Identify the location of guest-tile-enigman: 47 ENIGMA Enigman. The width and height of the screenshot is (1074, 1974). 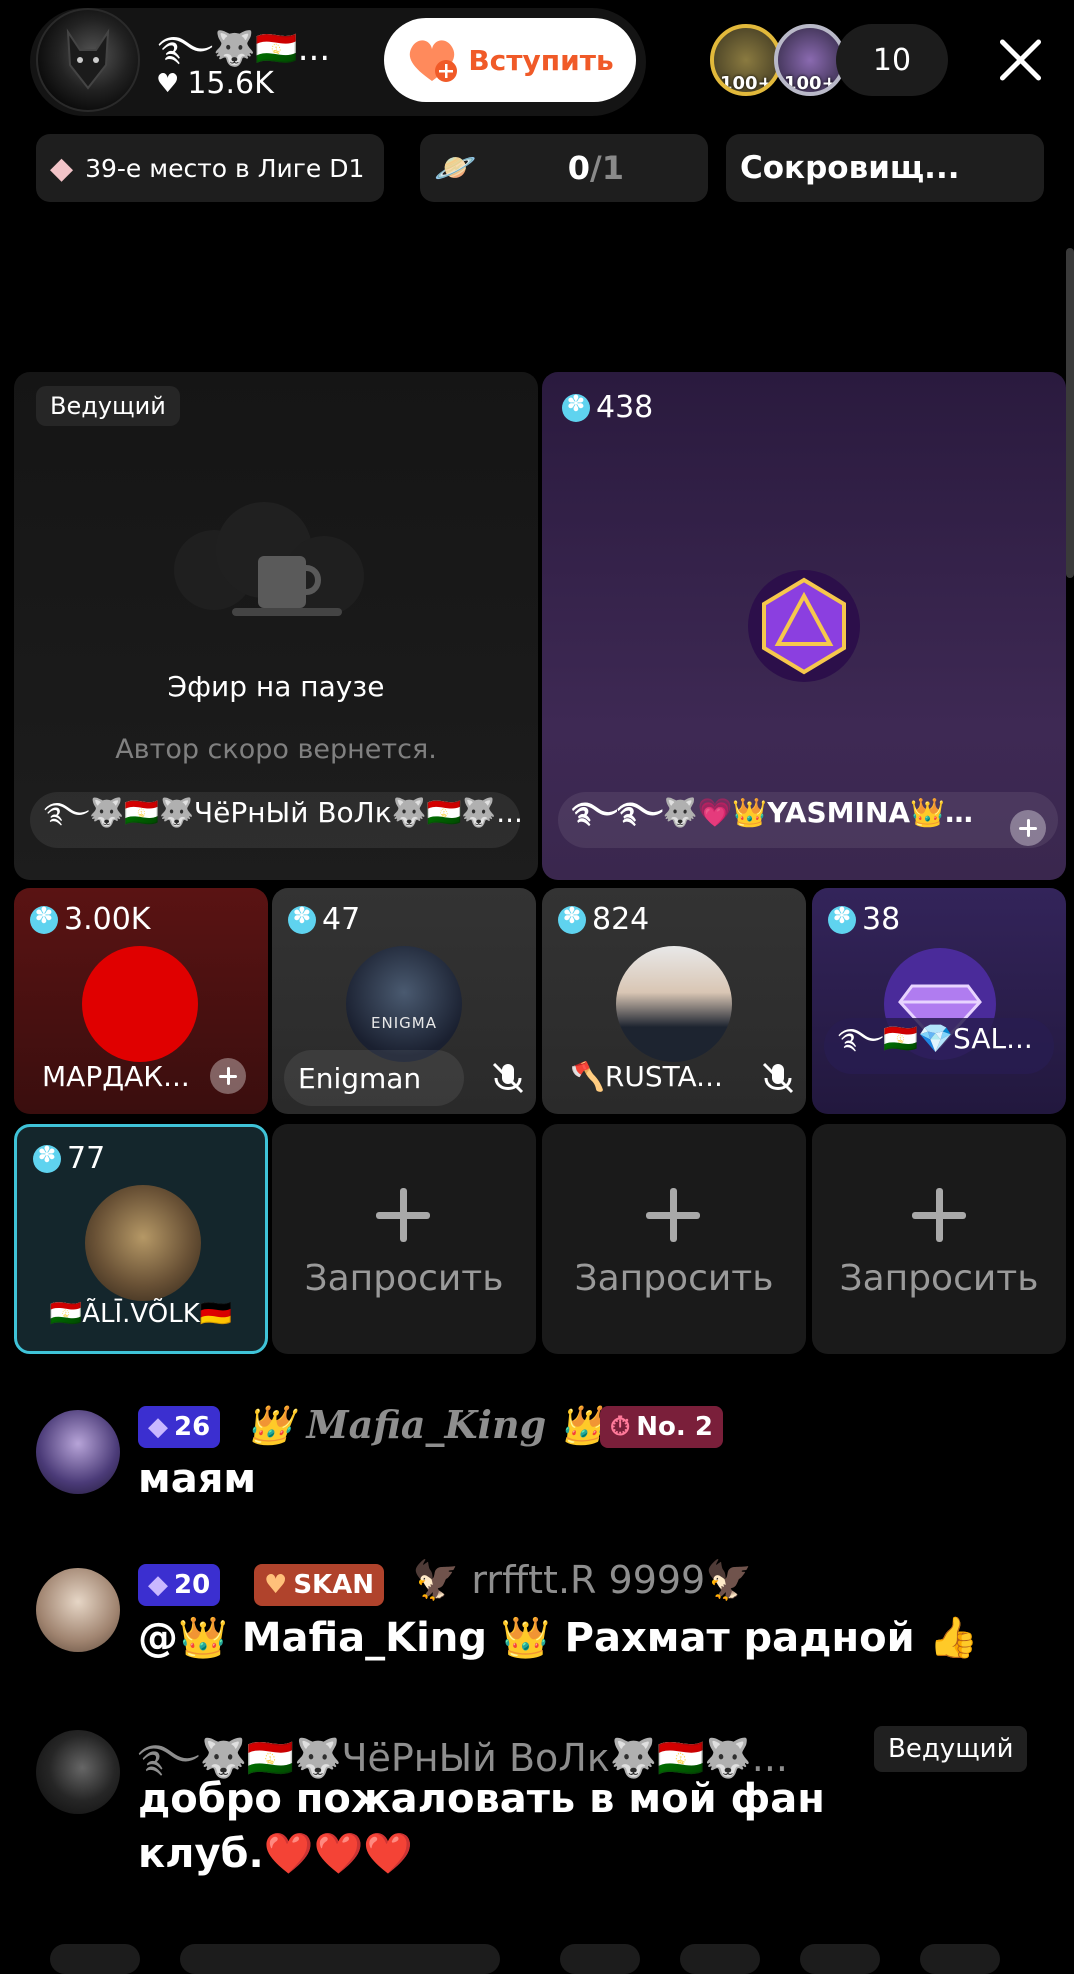
(404, 1001).